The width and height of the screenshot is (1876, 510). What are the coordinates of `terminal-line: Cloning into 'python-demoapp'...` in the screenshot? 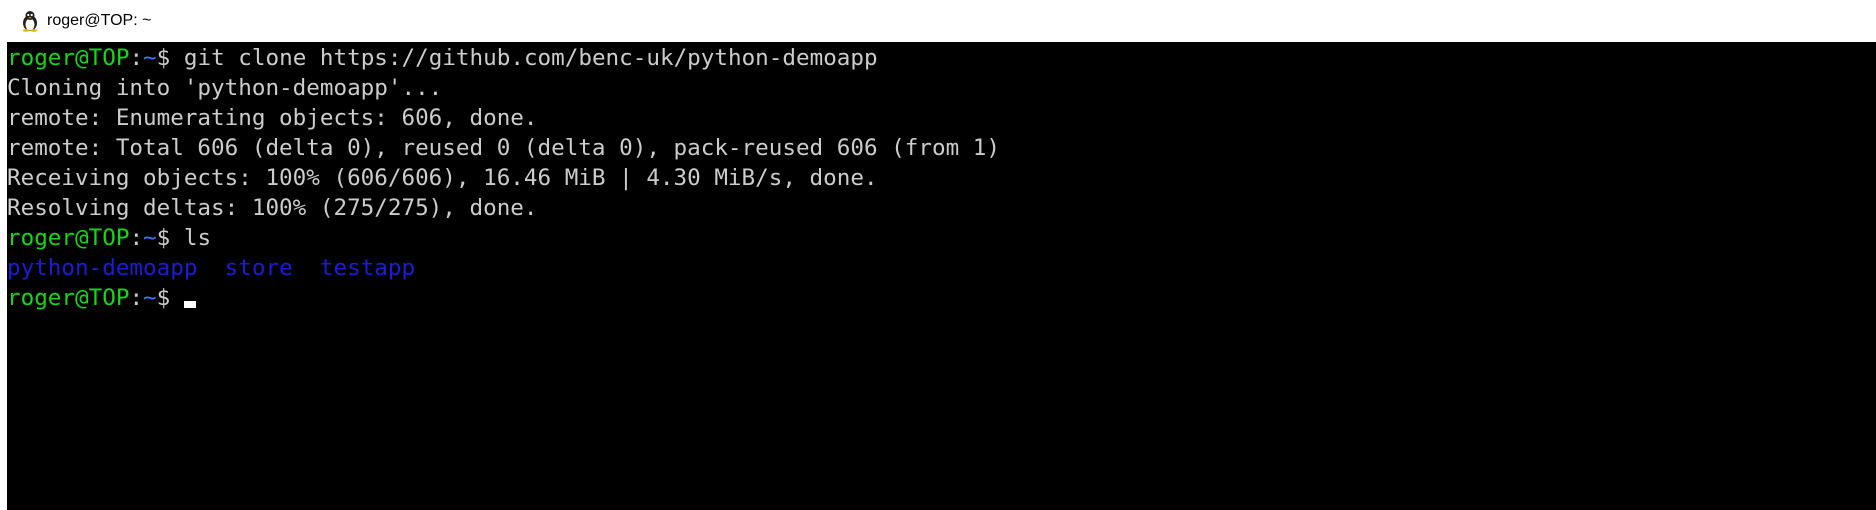 It's located at (225, 88).